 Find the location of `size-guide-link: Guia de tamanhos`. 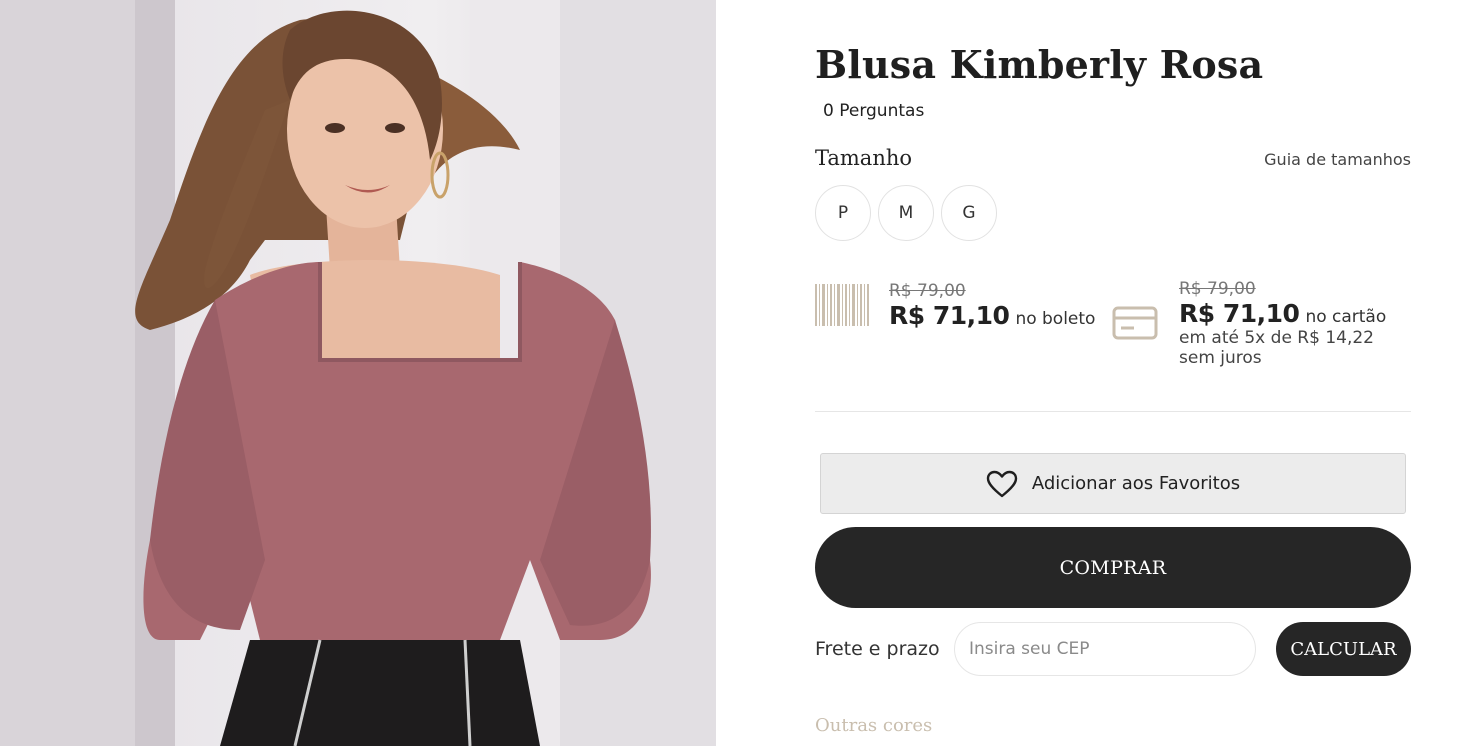

size-guide-link: Guia de tamanhos is located at coordinates (1337, 159).